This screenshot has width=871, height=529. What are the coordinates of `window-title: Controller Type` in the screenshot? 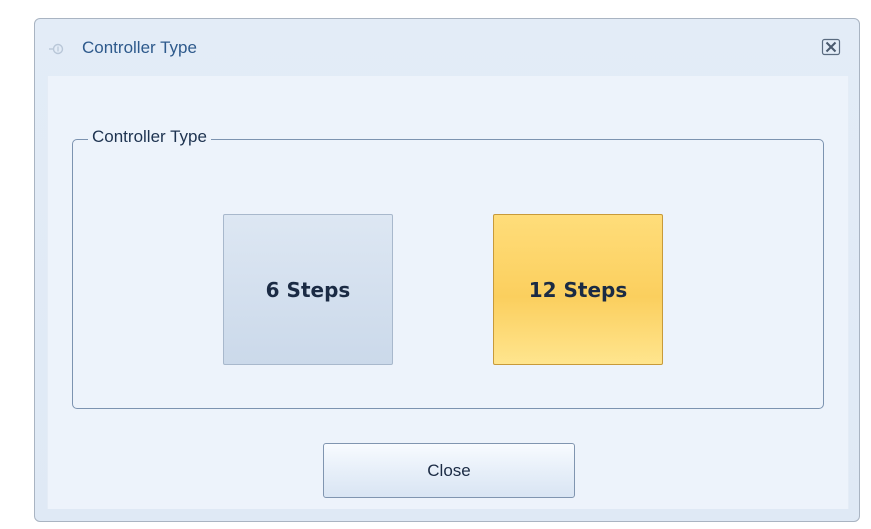 It's located at (139, 47).